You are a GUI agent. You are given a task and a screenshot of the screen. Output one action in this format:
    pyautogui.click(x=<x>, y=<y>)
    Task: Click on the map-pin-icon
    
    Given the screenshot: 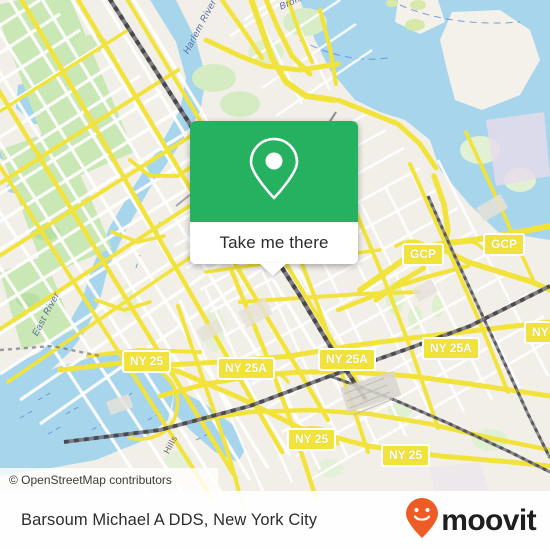 What is the action you would take?
    pyautogui.click(x=274, y=171)
    